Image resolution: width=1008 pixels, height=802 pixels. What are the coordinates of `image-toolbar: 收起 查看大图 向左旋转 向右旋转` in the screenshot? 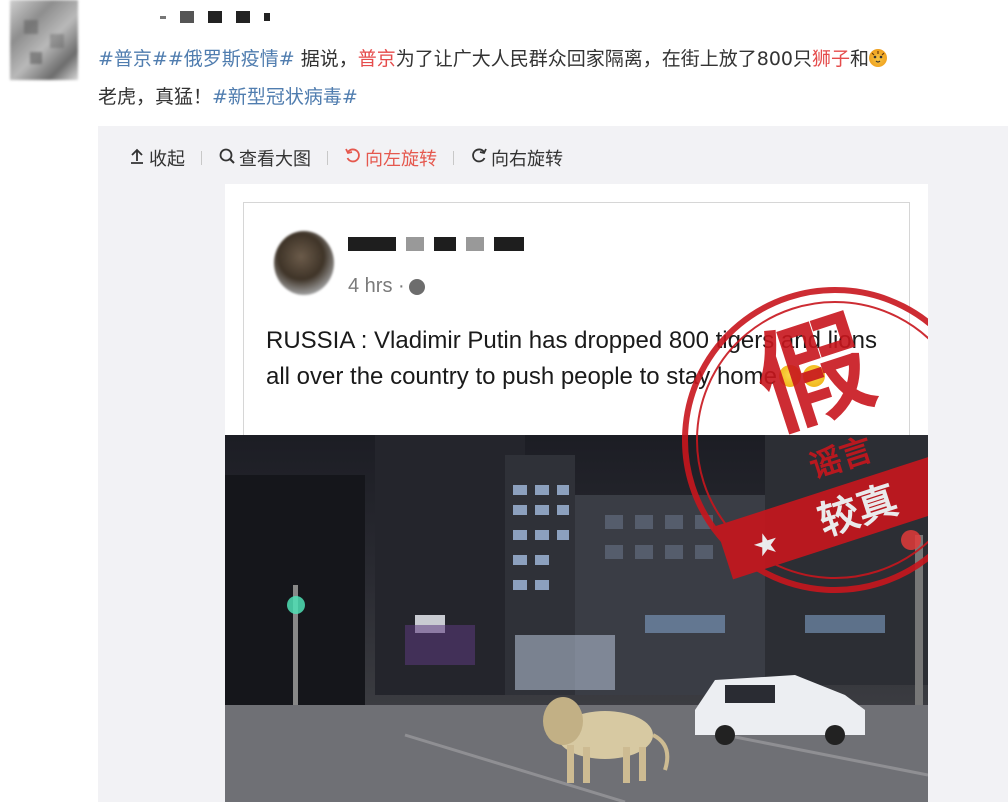 It's located at (345, 158).